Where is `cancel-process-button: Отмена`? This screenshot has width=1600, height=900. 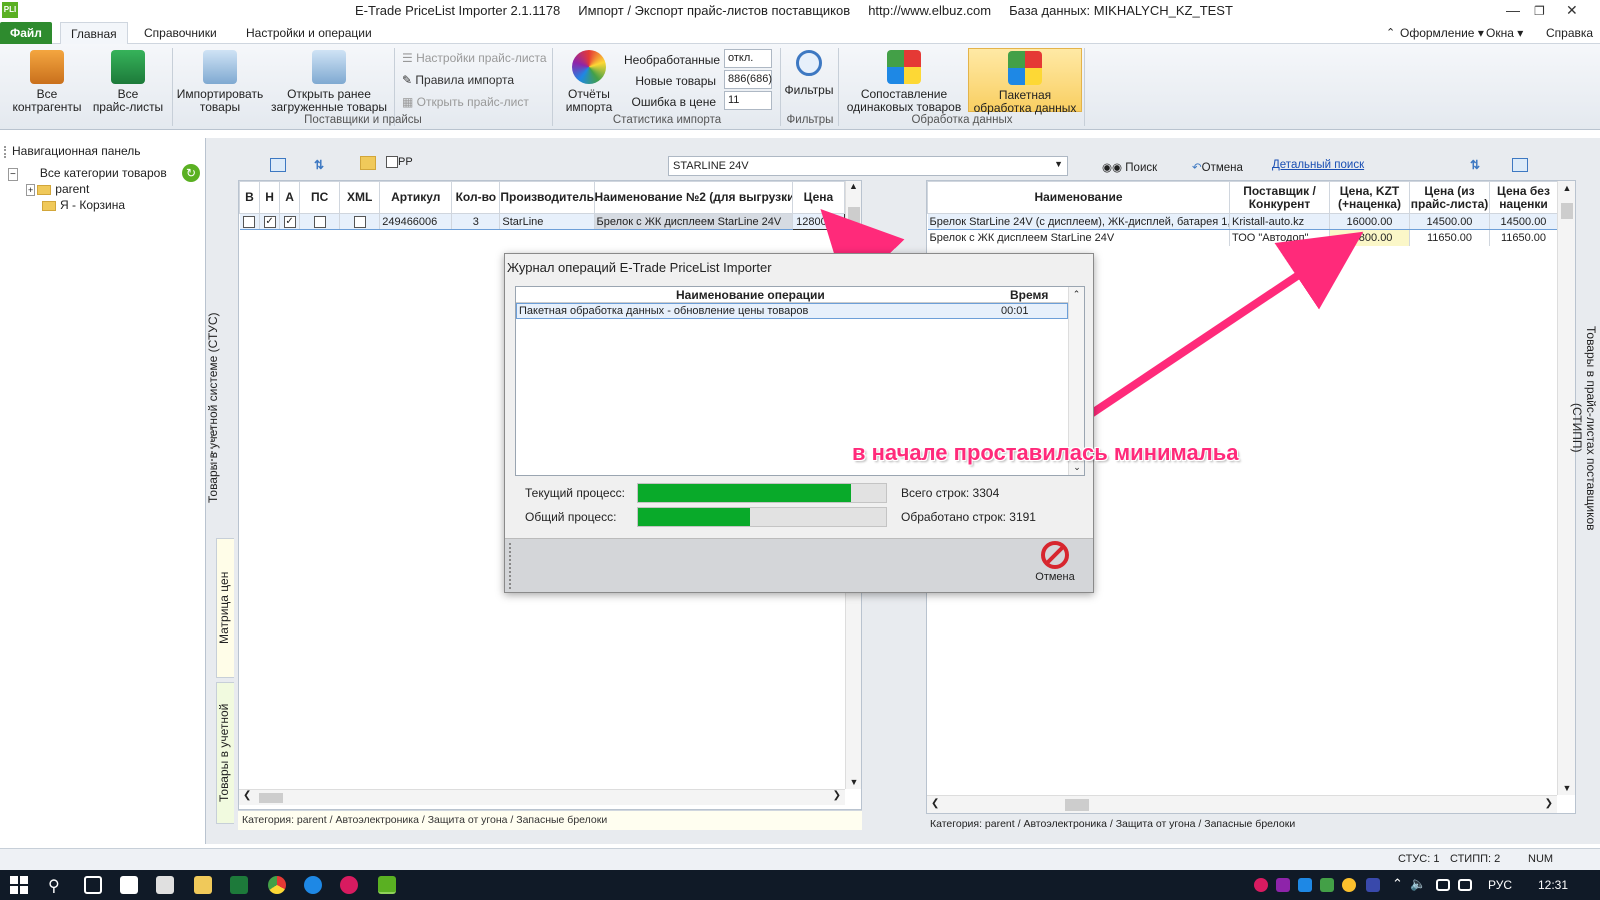 cancel-process-button: Отмена is located at coordinates (1055, 562).